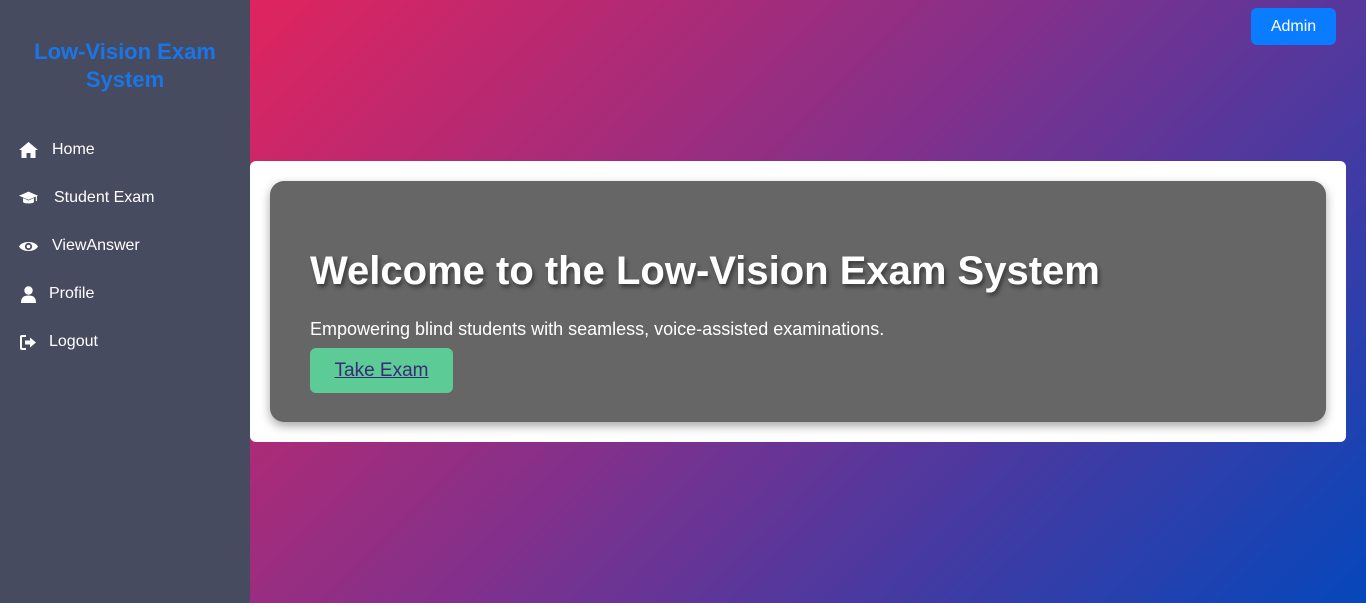 The image size is (1366, 603). What do you see at coordinates (381, 370) in the screenshot?
I see `take-exam-button: Take Exam` at bounding box center [381, 370].